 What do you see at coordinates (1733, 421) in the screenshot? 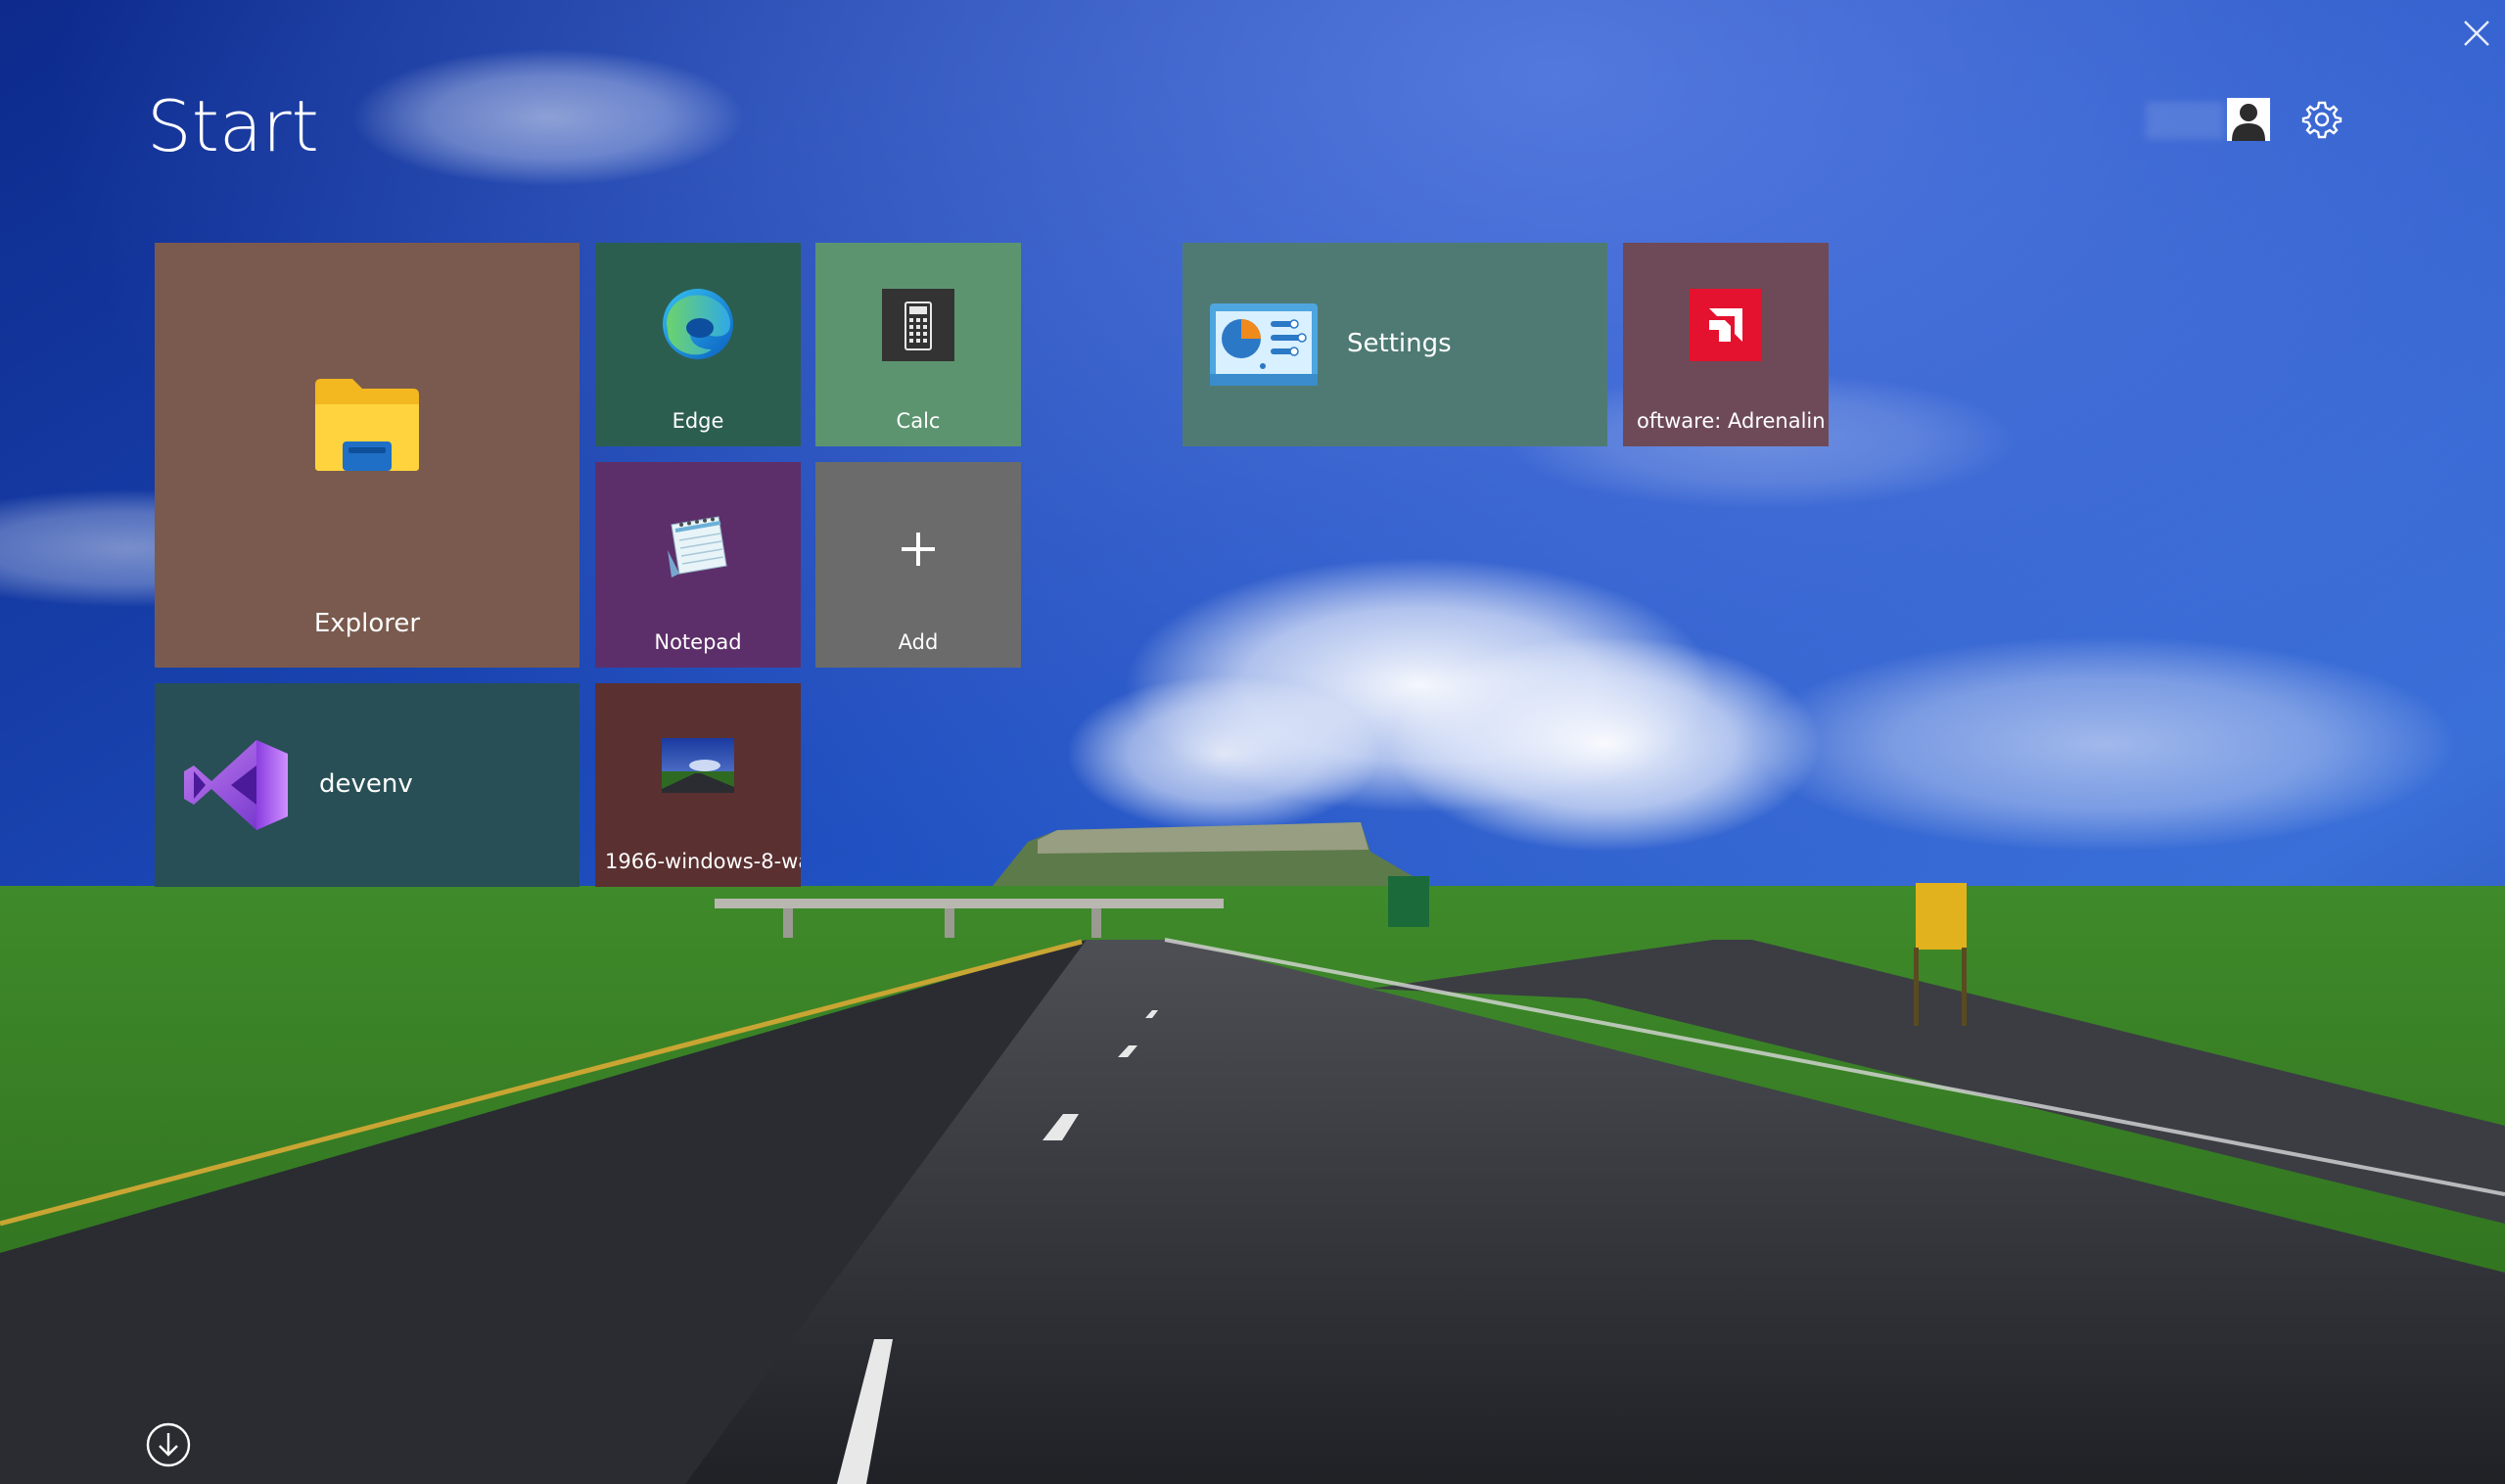
I see `tile-label-amd-adrenalin: oftware: Adrenalin I` at bounding box center [1733, 421].